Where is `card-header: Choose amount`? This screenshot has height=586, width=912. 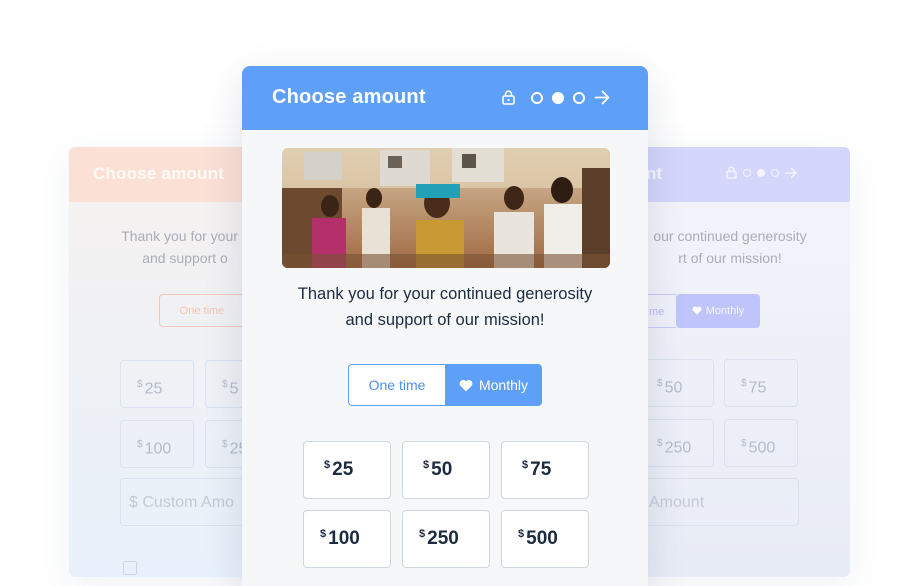 card-header: Choose amount is located at coordinates (445, 98).